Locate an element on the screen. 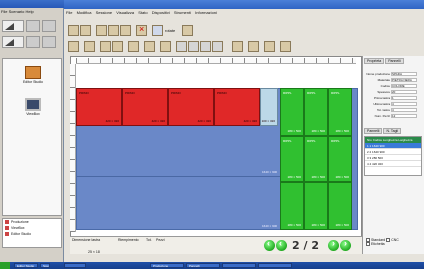 The width and height of the screenshot is (424, 269). column-header: Larghezza is located at coordinates (405, 140).